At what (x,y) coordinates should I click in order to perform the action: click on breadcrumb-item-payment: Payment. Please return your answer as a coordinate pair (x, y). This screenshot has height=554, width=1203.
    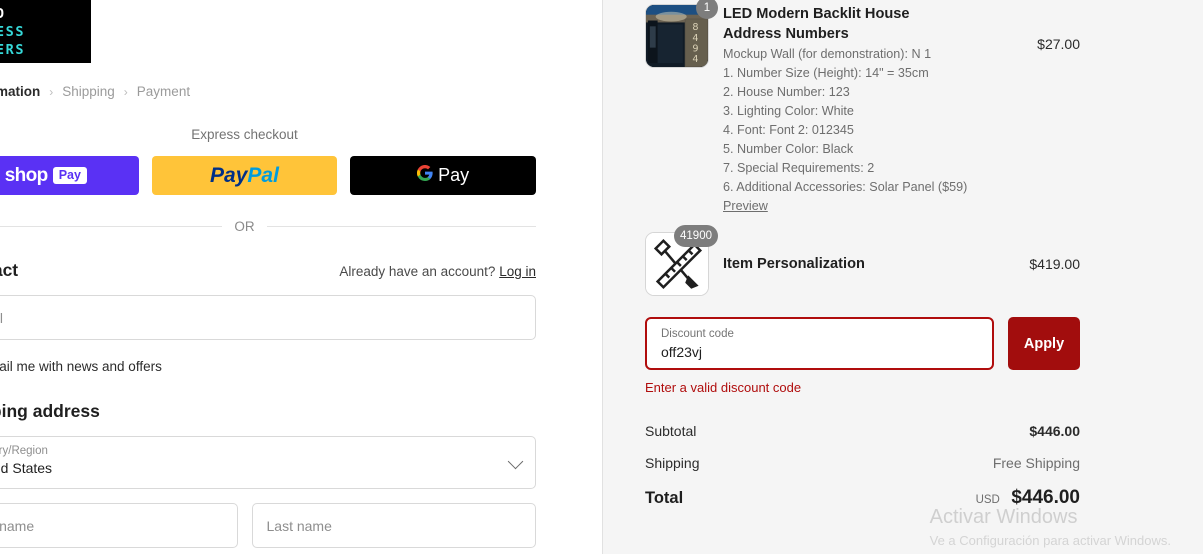
    Looking at the image, I should click on (163, 91).